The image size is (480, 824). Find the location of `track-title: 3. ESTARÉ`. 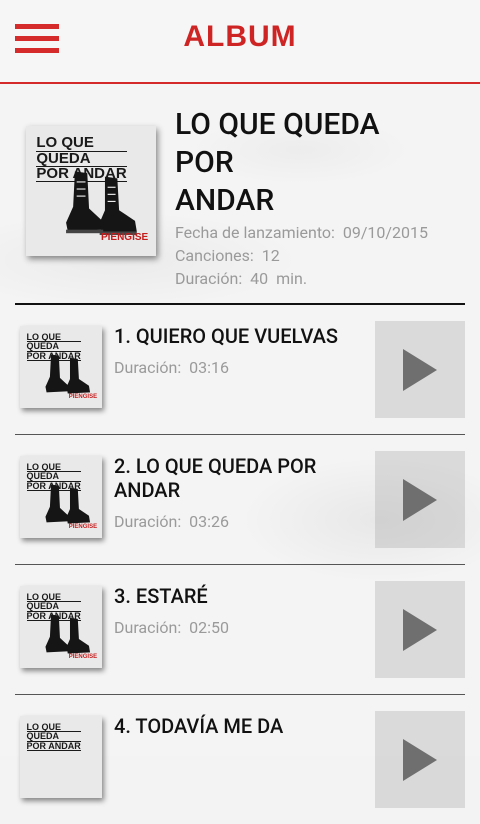

track-title: 3. ESTARÉ is located at coordinates (161, 596).